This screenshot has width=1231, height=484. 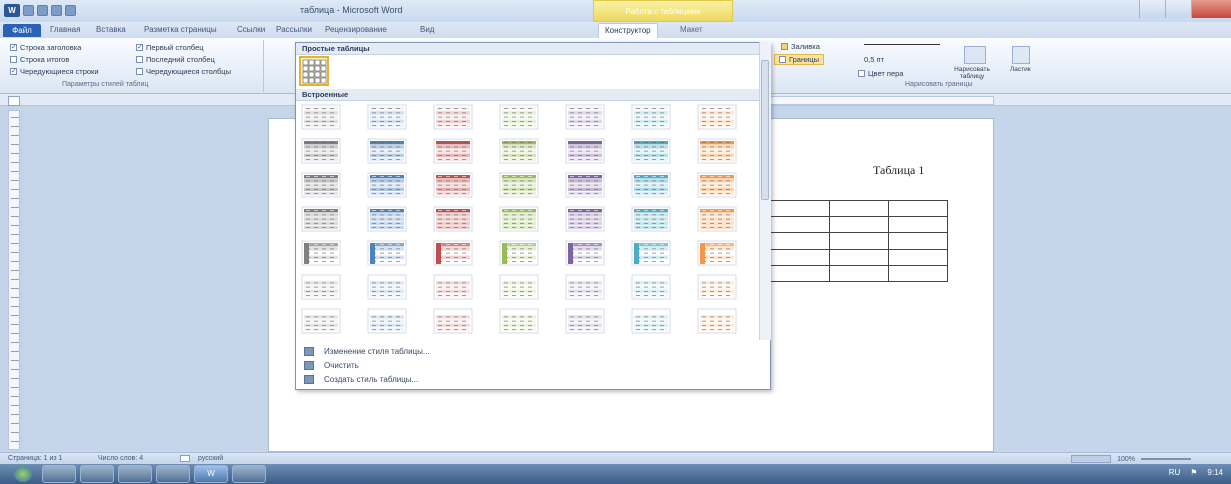 What do you see at coordinates (23, 474) in the screenshot?
I see `start-button` at bounding box center [23, 474].